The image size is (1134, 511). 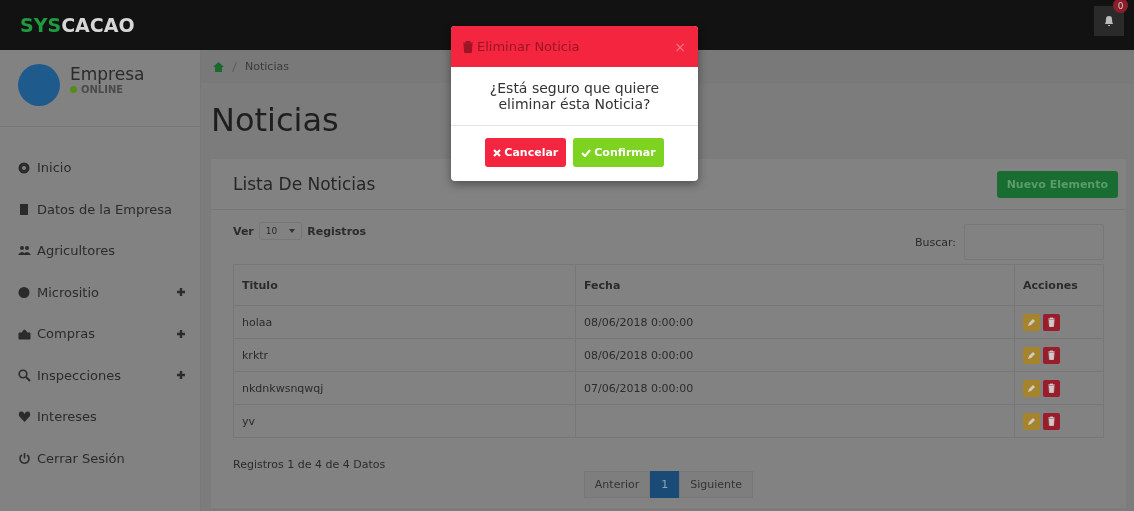 What do you see at coordinates (1109, 21) in the screenshot?
I see `bell-icon` at bounding box center [1109, 21].